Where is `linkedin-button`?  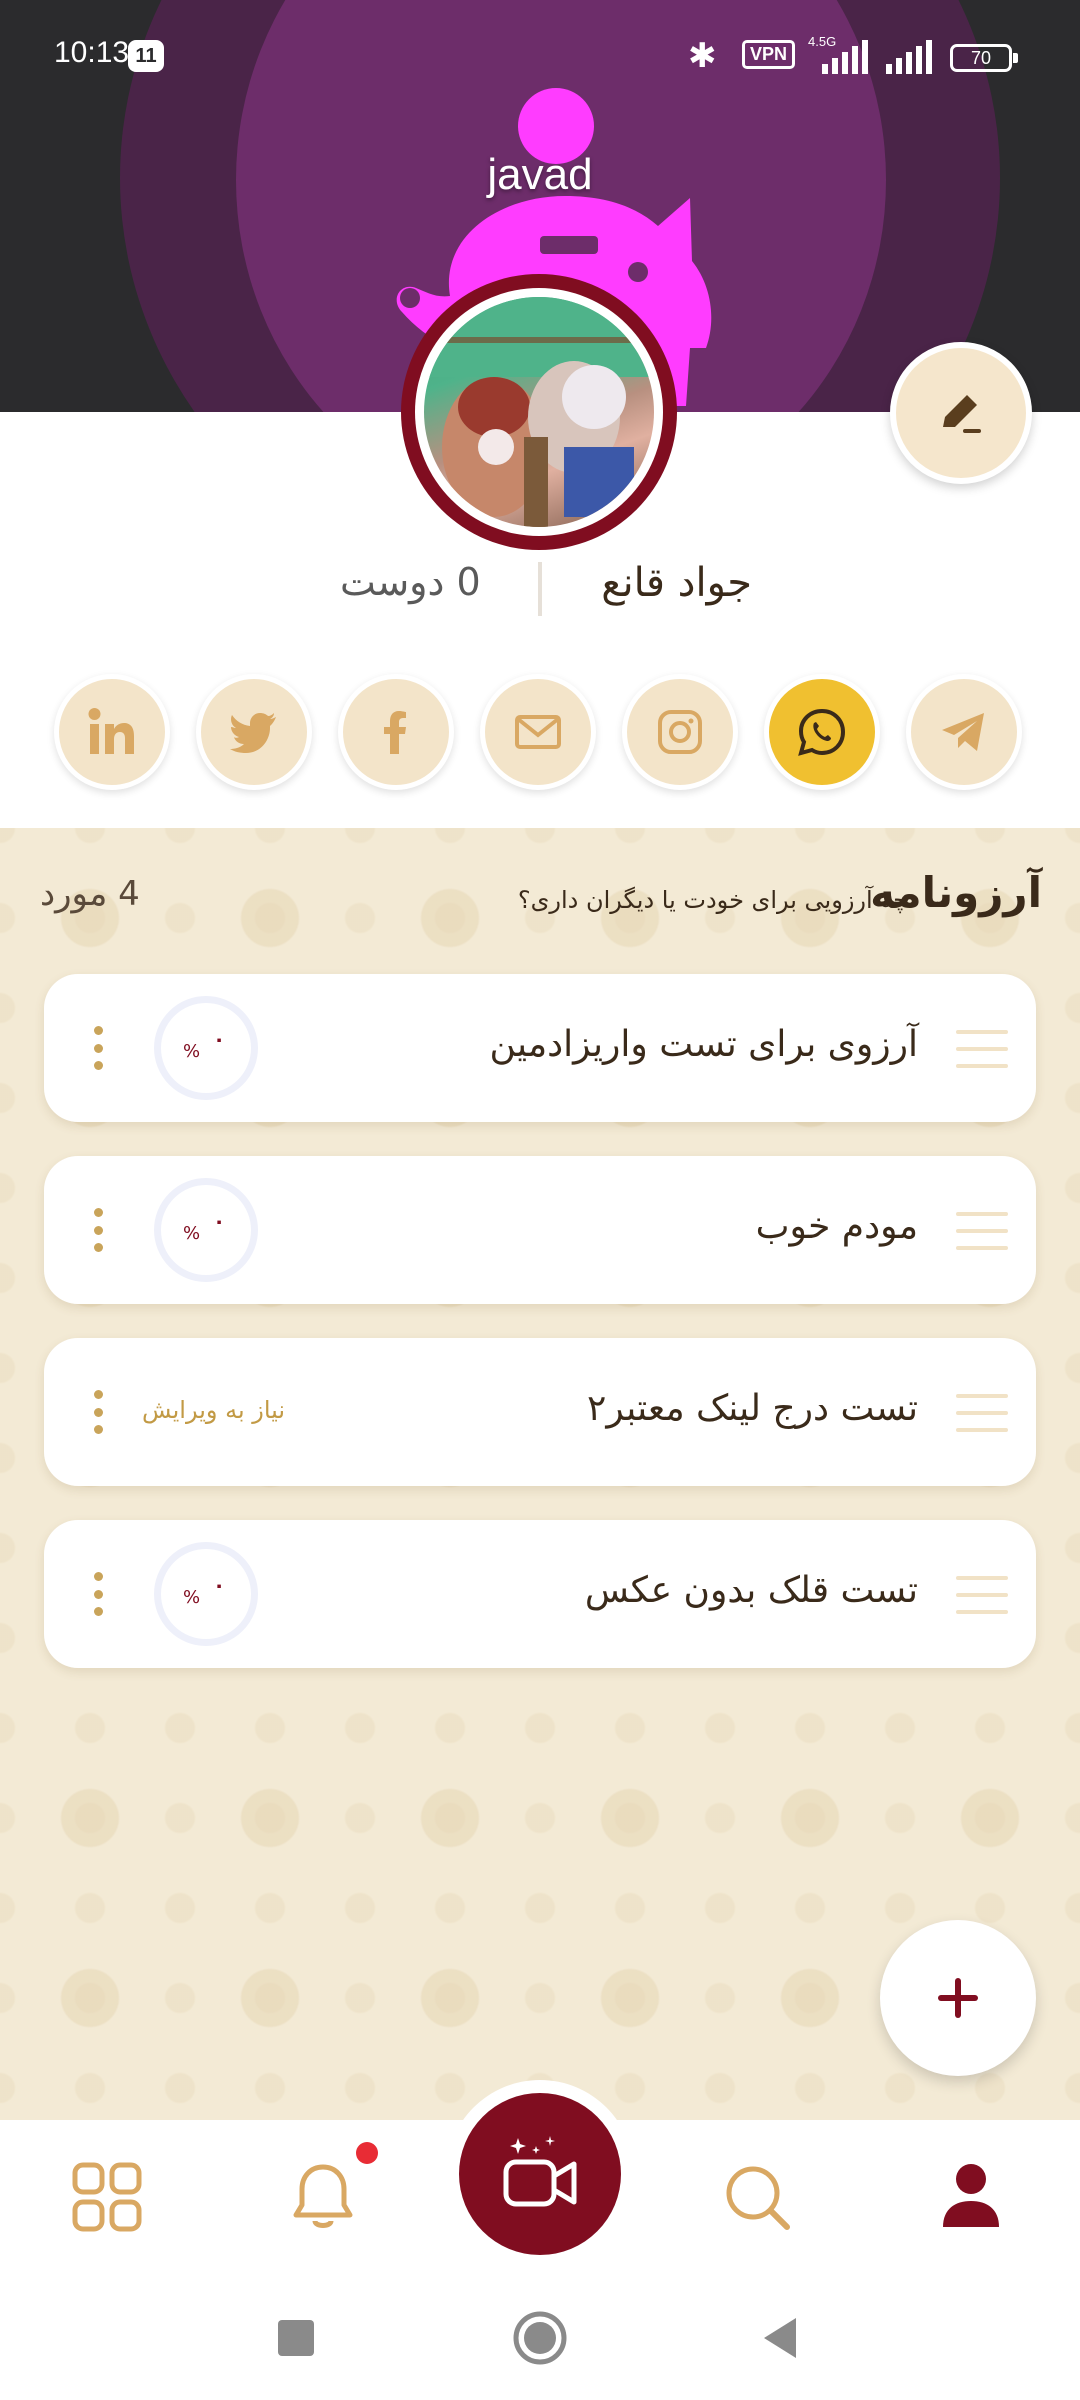
linkedin-button is located at coordinates (112, 732).